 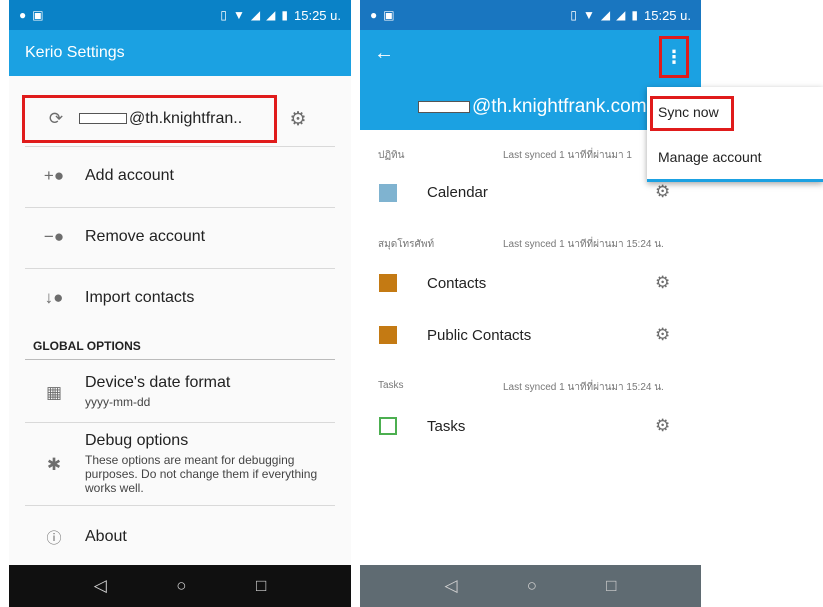 I want to click on about-option: ⓘ About, so click(x=180, y=537).